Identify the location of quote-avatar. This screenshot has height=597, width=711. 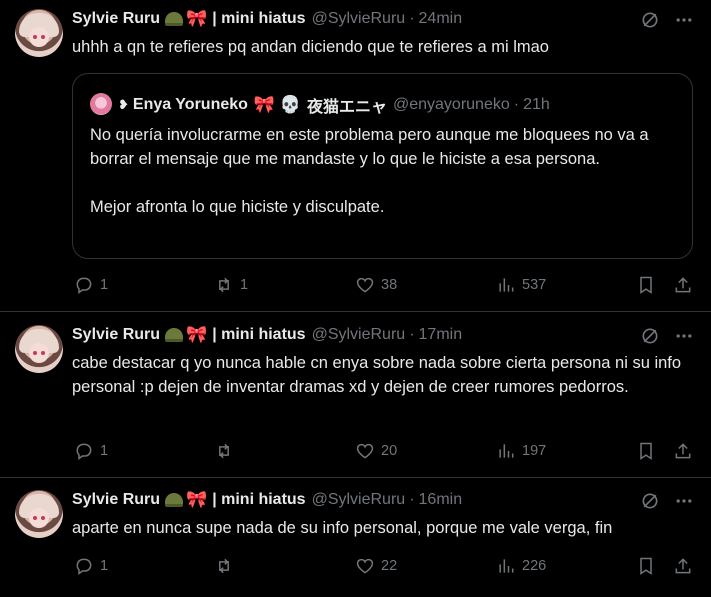
(101, 104).